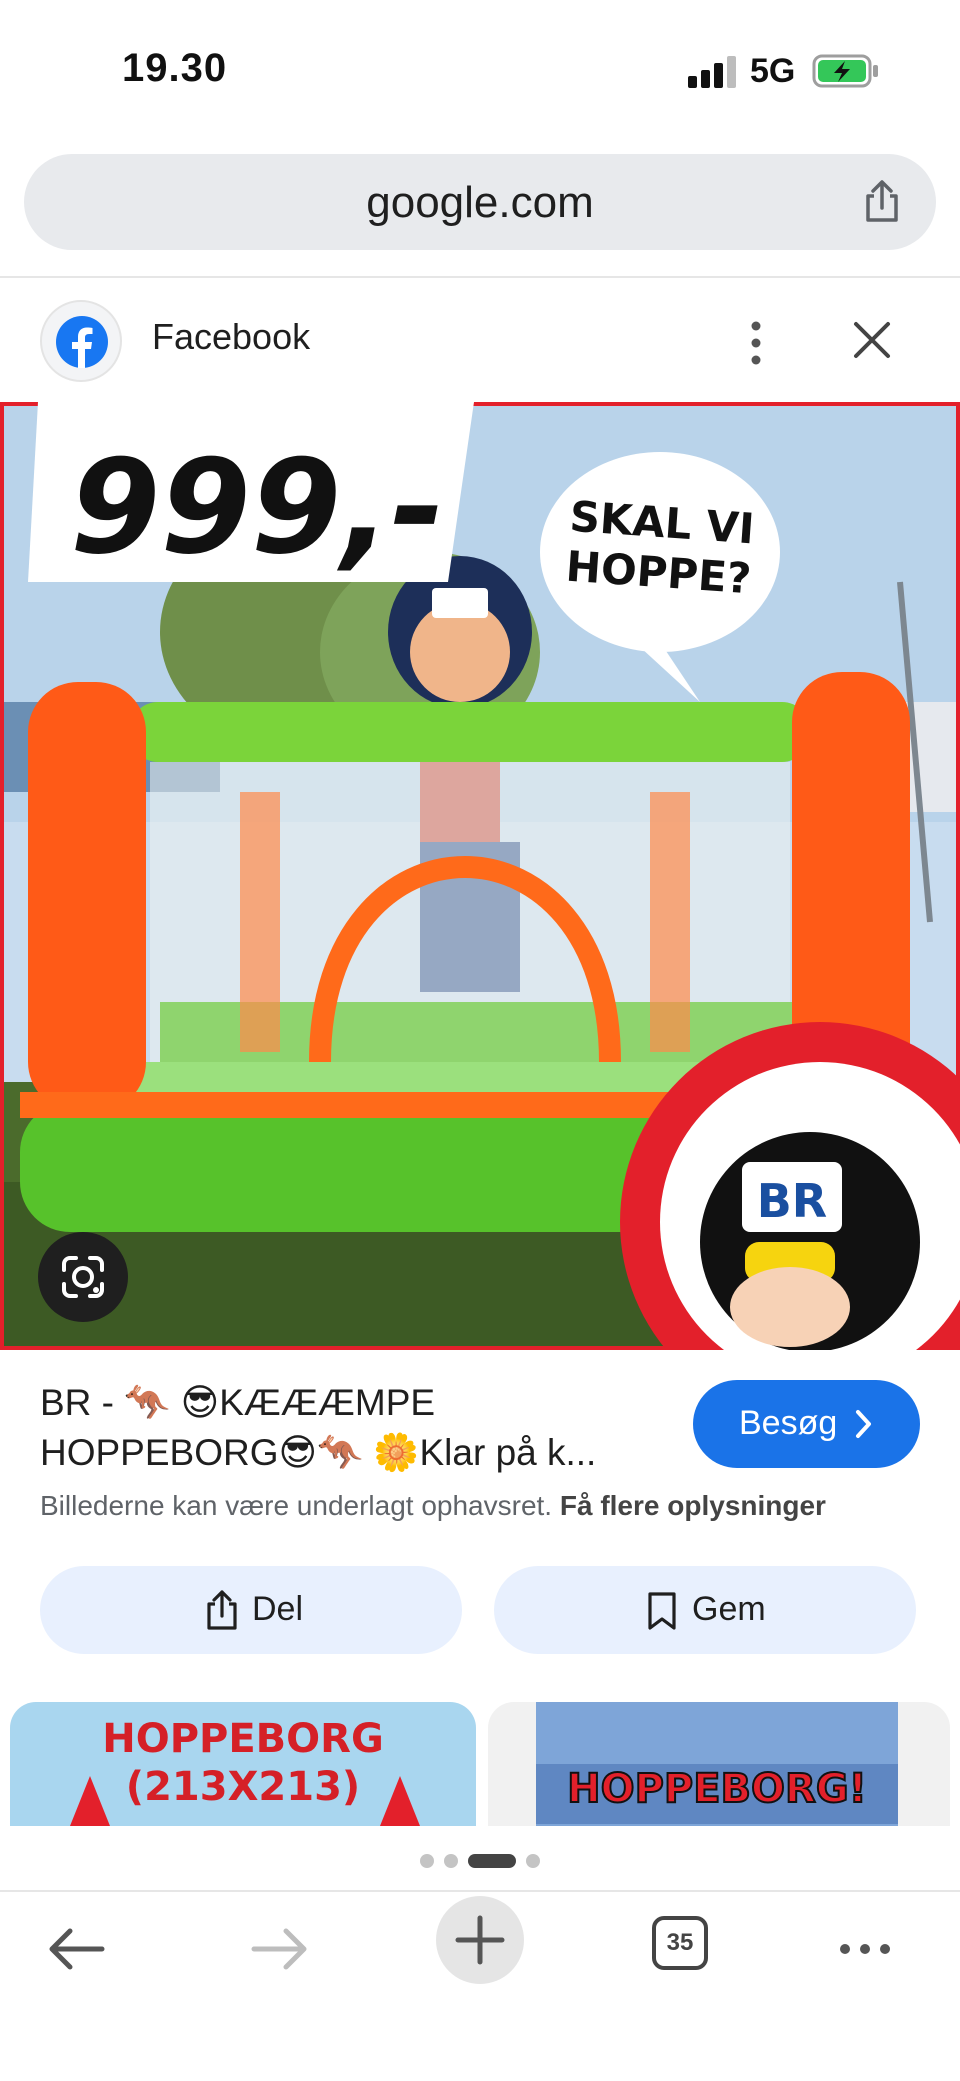  Describe the element at coordinates (480, 277) in the screenshot. I see `divider` at that location.